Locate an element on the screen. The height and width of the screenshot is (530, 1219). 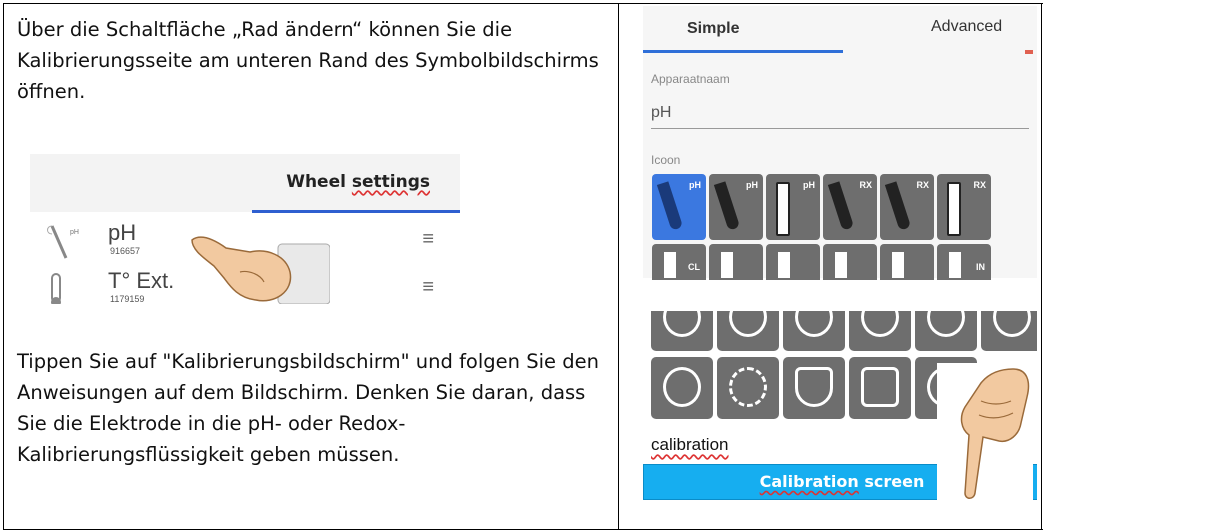
calibration-label: calibration is located at coordinates (690, 444).